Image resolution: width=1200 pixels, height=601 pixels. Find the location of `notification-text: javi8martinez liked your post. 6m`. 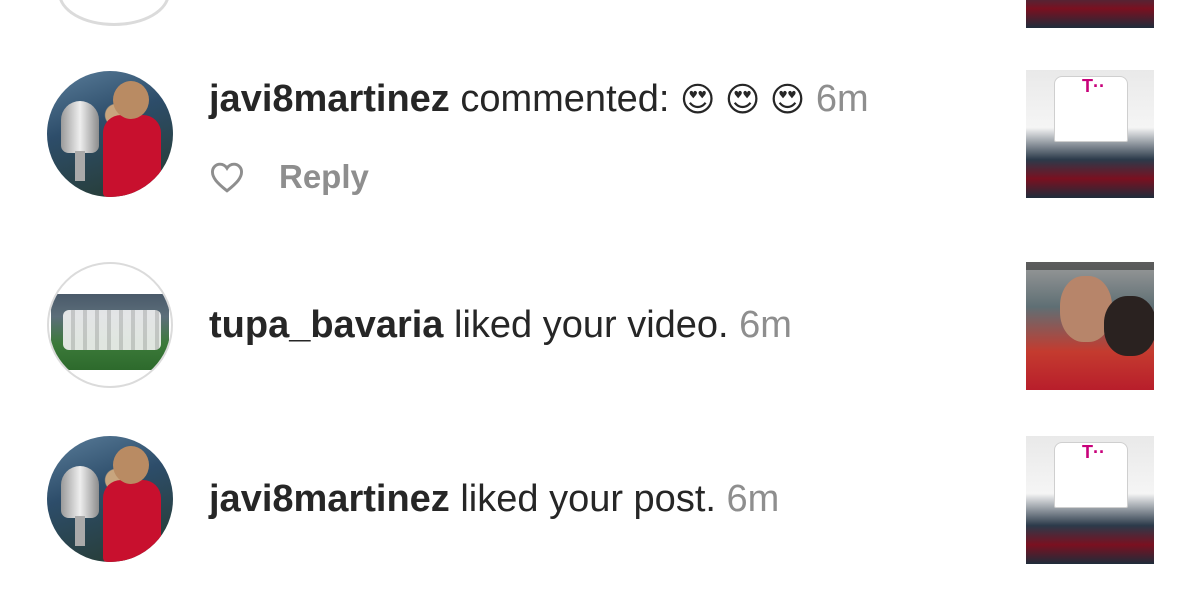

notification-text: javi8martinez liked your post. 6m is located at coordinates (494, 499).